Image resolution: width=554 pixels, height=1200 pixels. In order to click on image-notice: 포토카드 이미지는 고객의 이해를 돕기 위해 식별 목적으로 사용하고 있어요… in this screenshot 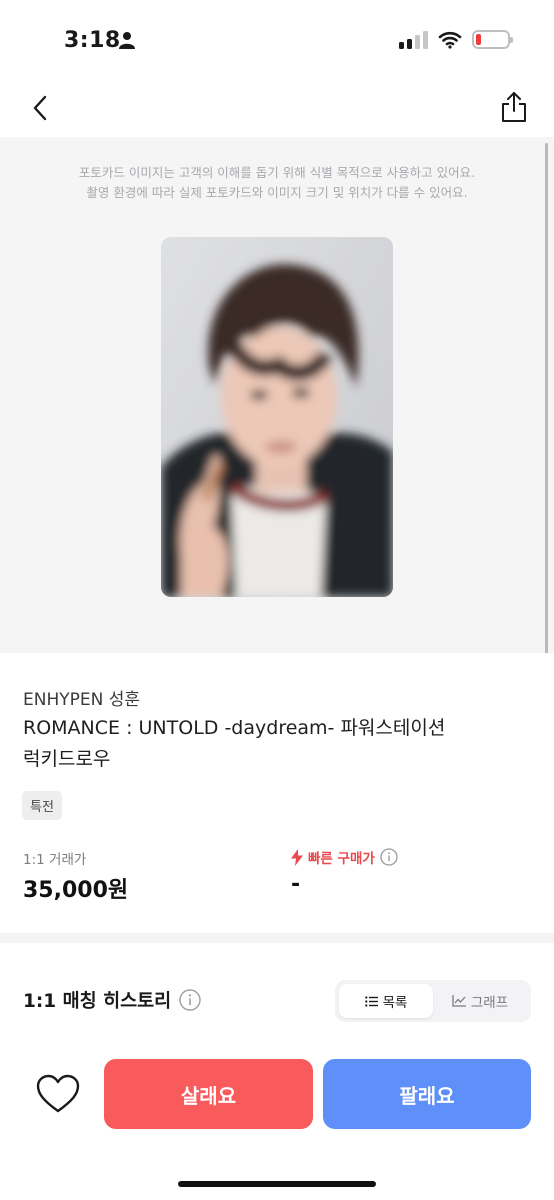, I will do `click(277, 183)`.